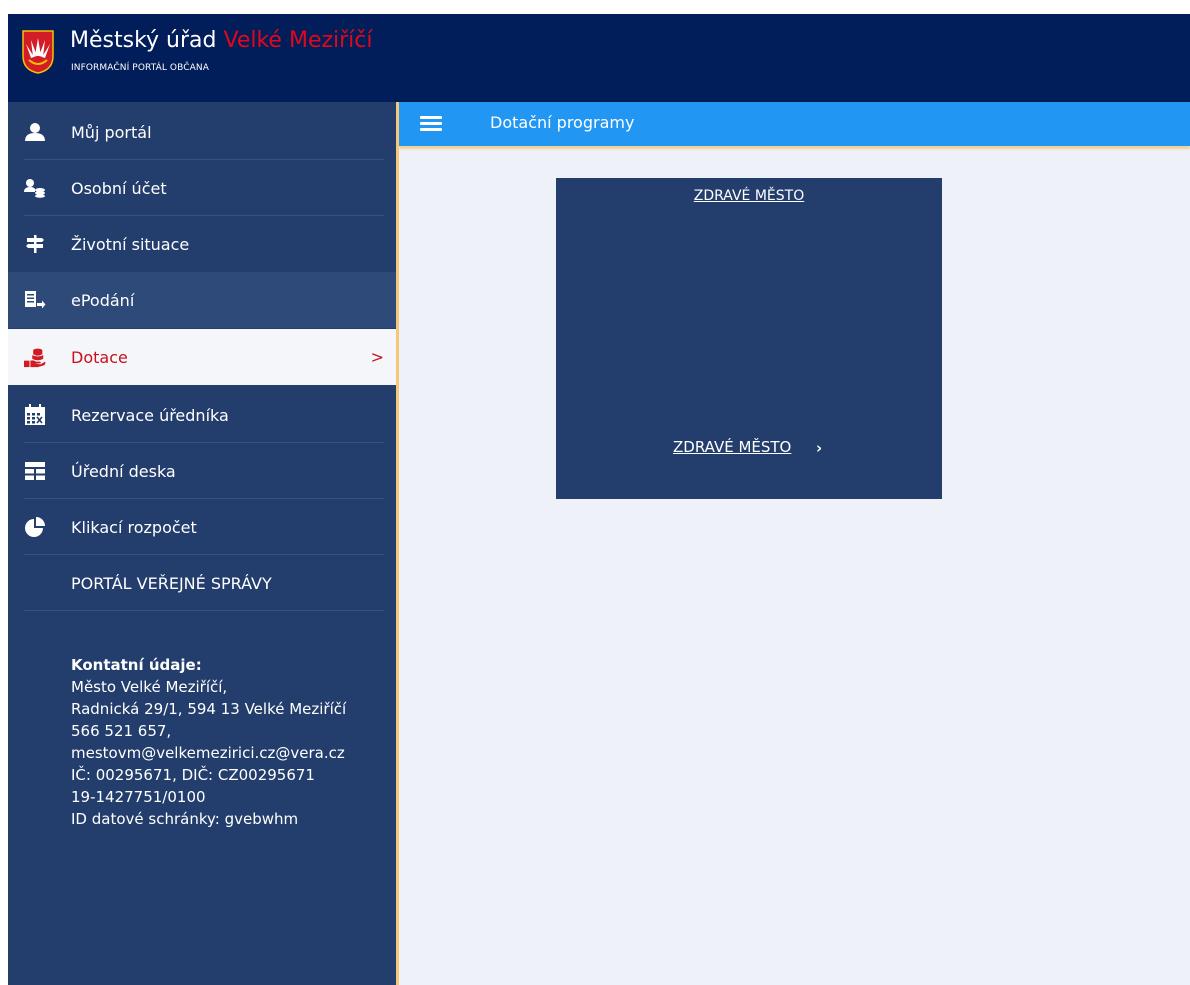 This screenshot has width=1190, height=985. I want to click on sidebar-border, so click(397, 543).